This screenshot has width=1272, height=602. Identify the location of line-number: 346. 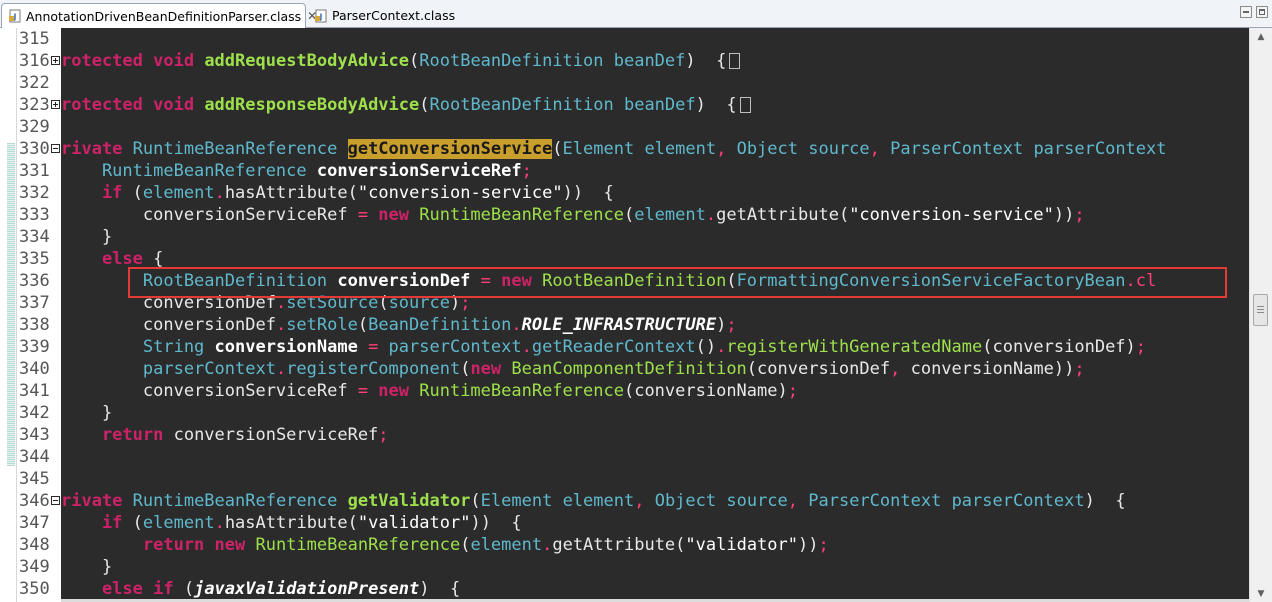
(39, 501).